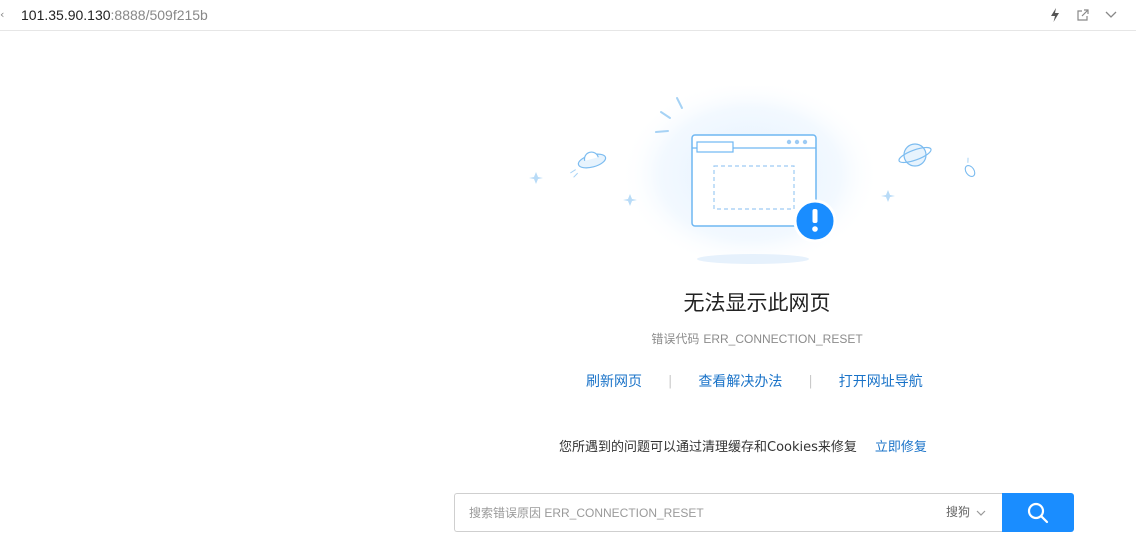  Describe the element at coordinates (881, 381) in the screenshot. I see `open-navigation-link: 打开网址导航` at that location.